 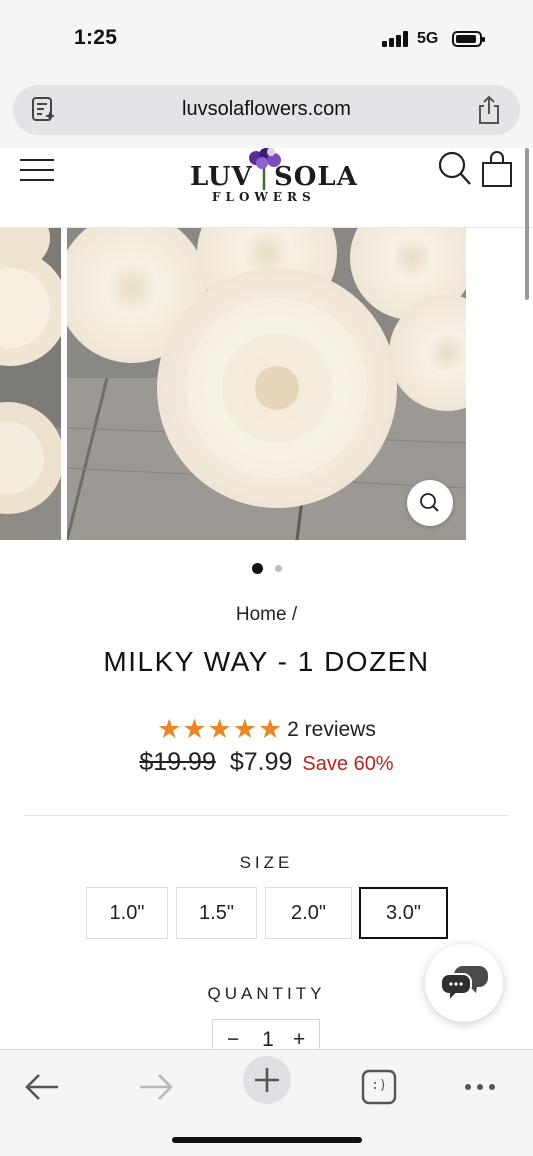 I want to click on new-tab-plus-icon, so click(x=267, y=1080).